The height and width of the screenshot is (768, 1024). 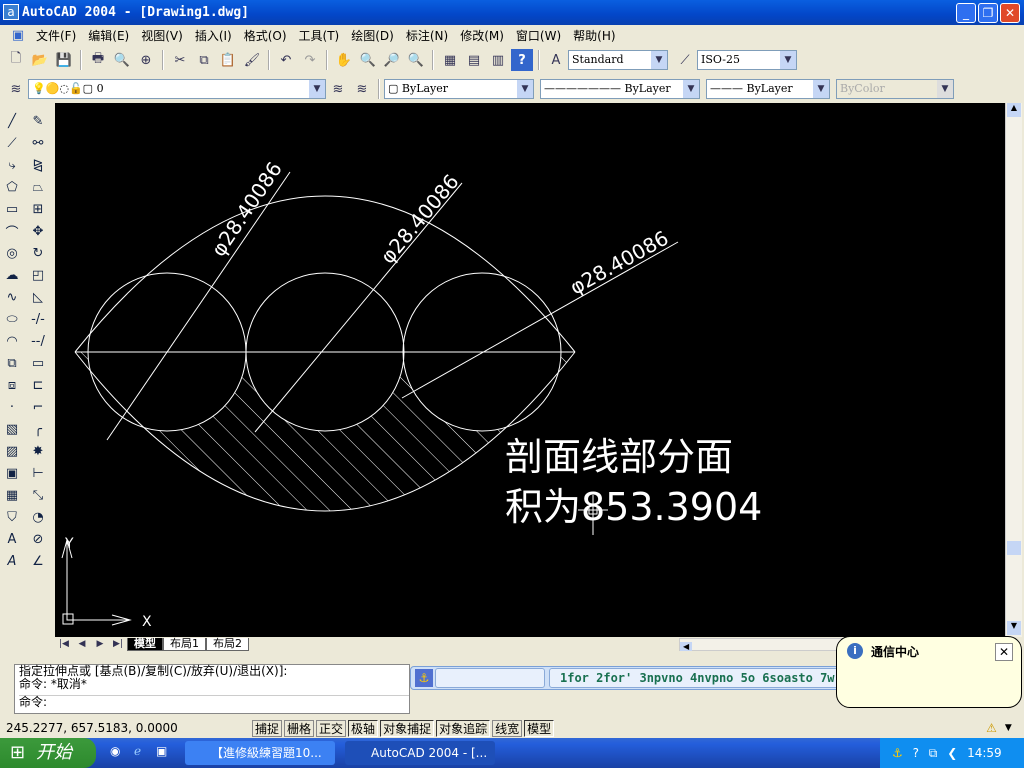 What do you see at coordinates (12, 561) in the screenshot?
I see `text-icon: A` at bounding box center [12, 561].